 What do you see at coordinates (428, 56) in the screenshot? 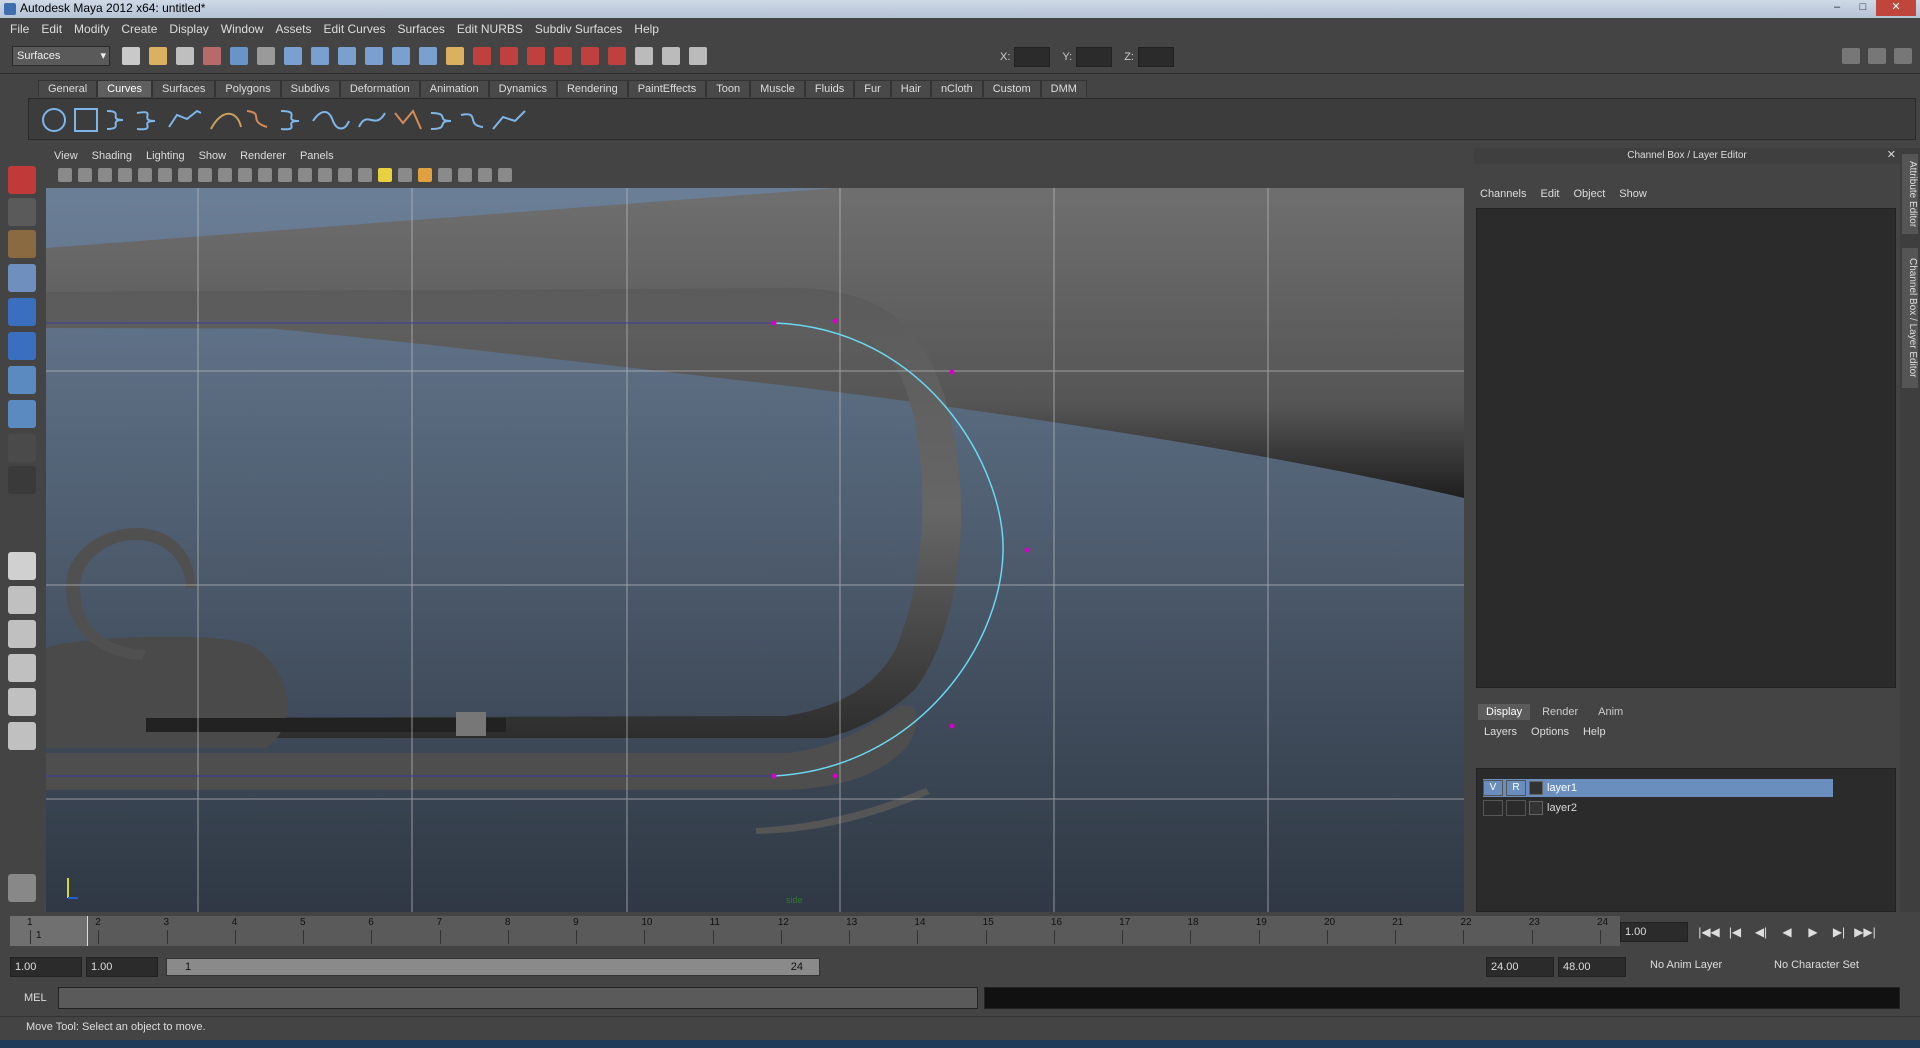
I see `history-icon` at bounding box center [428, 56].